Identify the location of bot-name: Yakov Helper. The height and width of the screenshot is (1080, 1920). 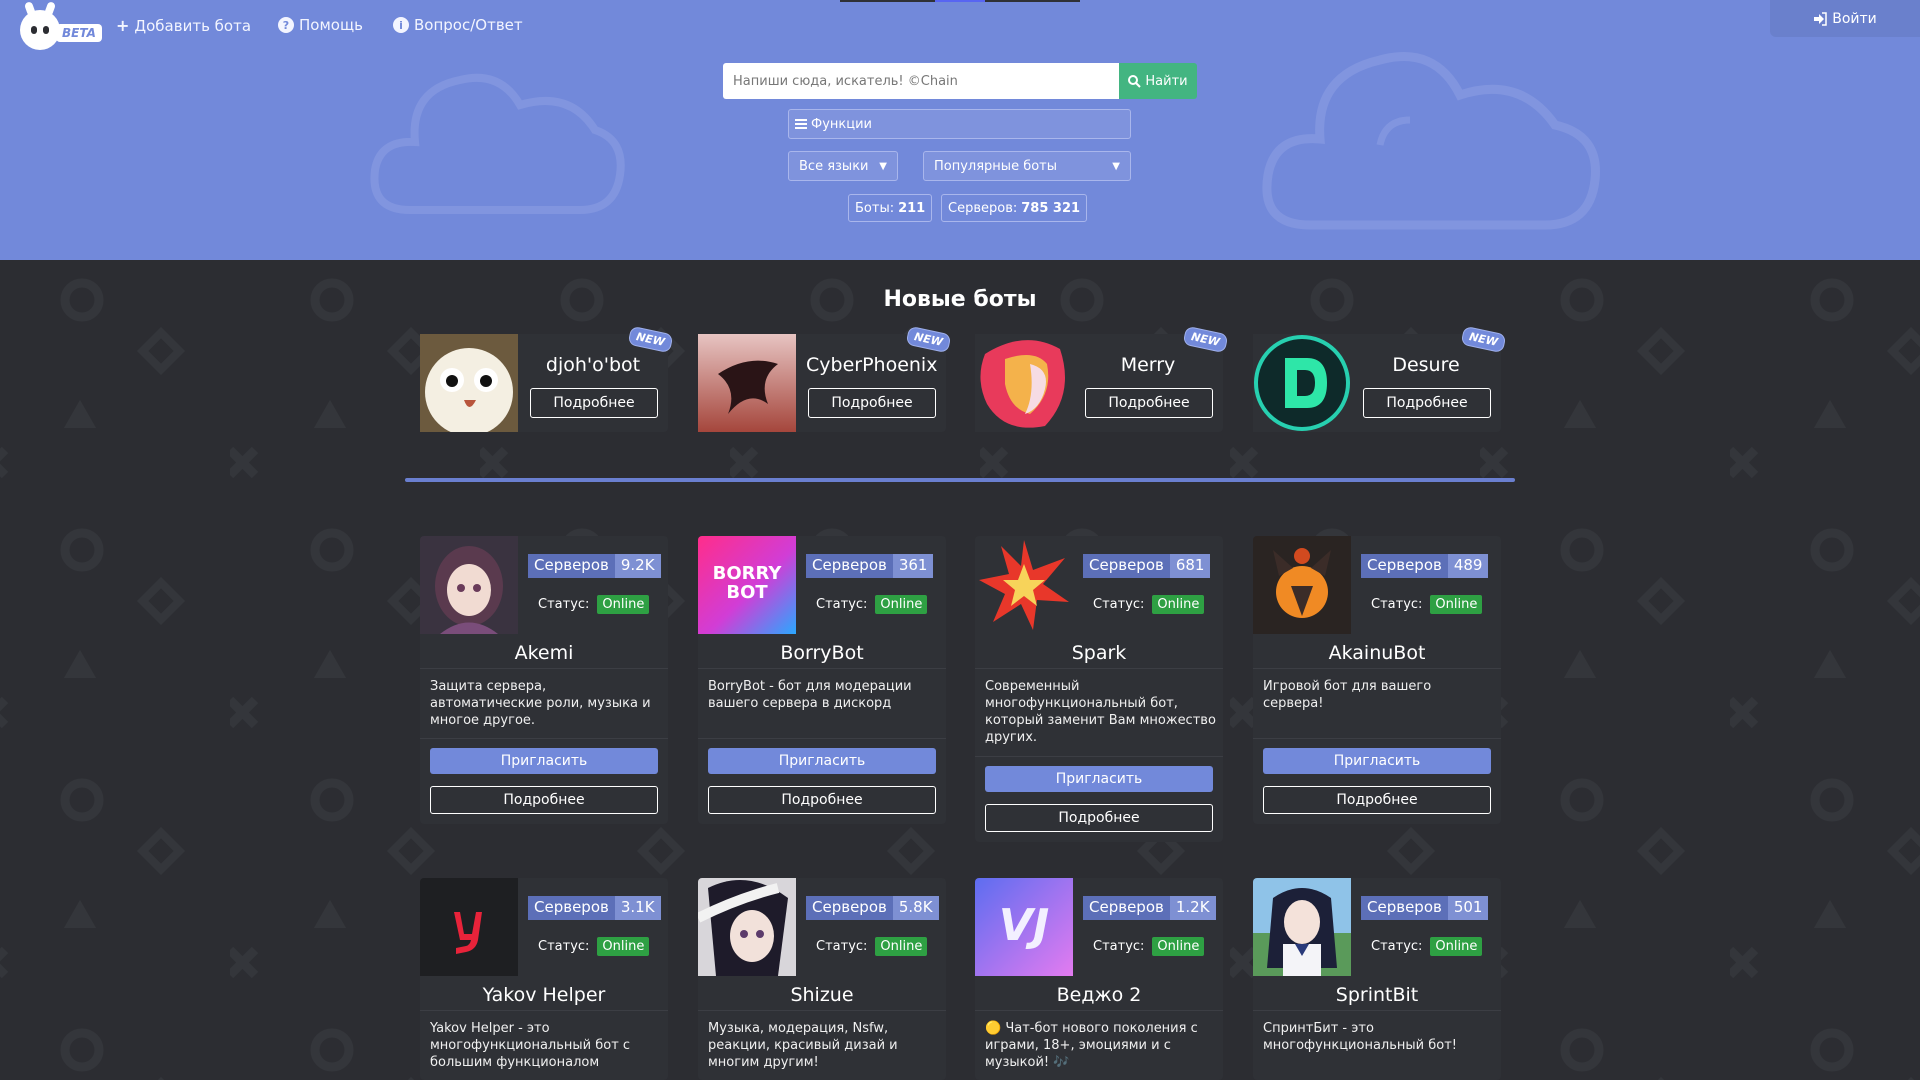
(544, 995).